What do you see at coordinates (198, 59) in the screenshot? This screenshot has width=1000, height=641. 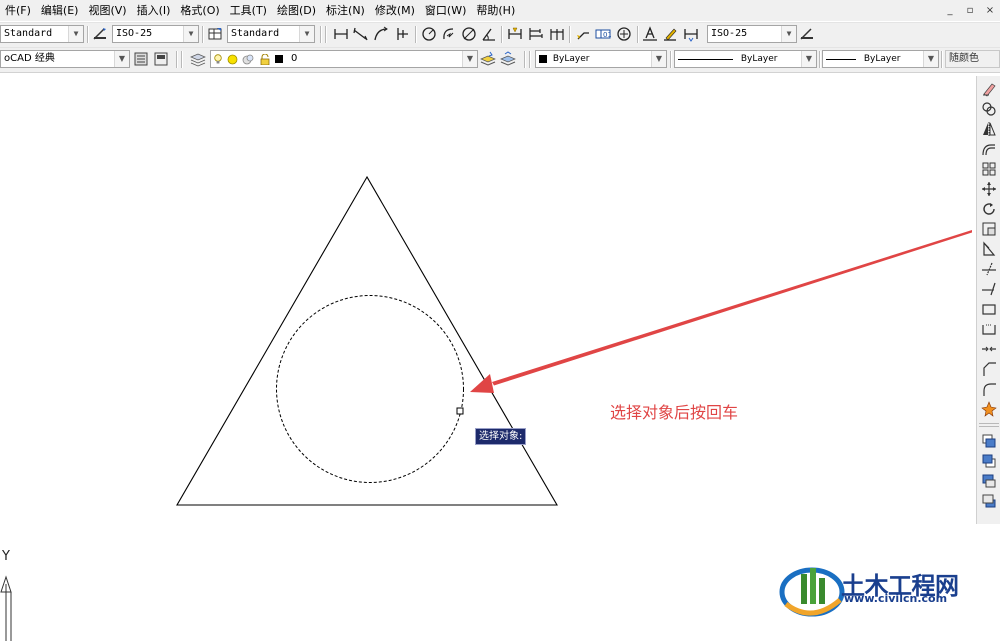 I see `layer-manager-icon` at bounding box center [198, 59].